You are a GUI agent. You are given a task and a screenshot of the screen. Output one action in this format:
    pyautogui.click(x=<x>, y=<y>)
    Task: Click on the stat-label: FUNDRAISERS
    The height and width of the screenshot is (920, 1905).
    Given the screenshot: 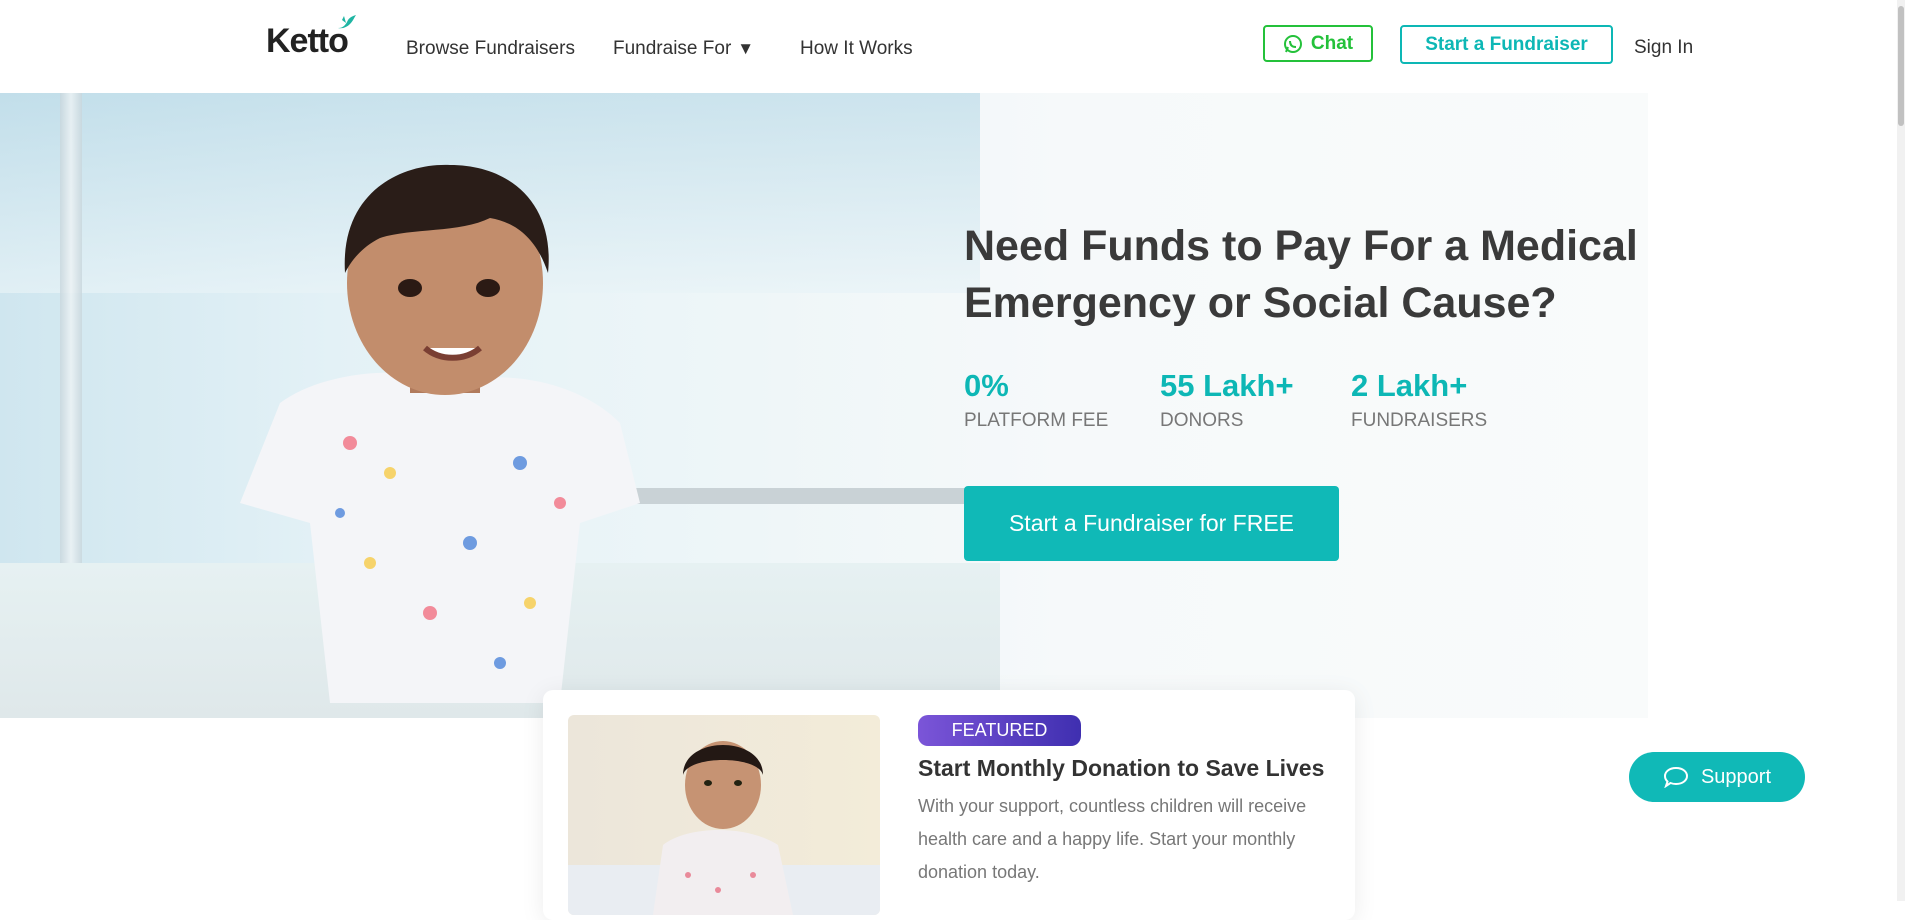 What is the action you would take?
    pyautogui.click(x=1419, y=420)
    